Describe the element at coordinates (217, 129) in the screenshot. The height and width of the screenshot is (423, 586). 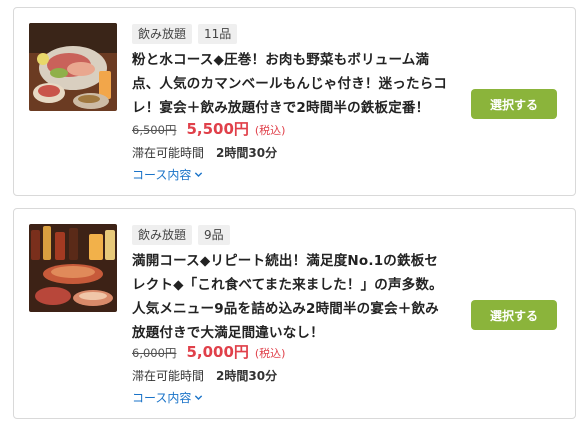
I see `sale-price: 5,500円` at that location.